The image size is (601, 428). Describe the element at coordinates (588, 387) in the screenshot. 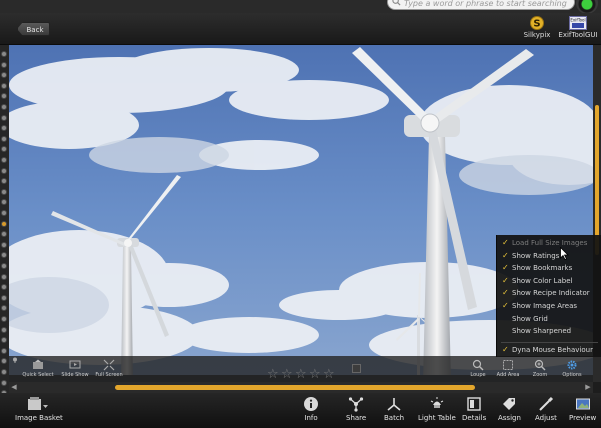

I see `scroll-right-arrow-icon: ▶` at that location.